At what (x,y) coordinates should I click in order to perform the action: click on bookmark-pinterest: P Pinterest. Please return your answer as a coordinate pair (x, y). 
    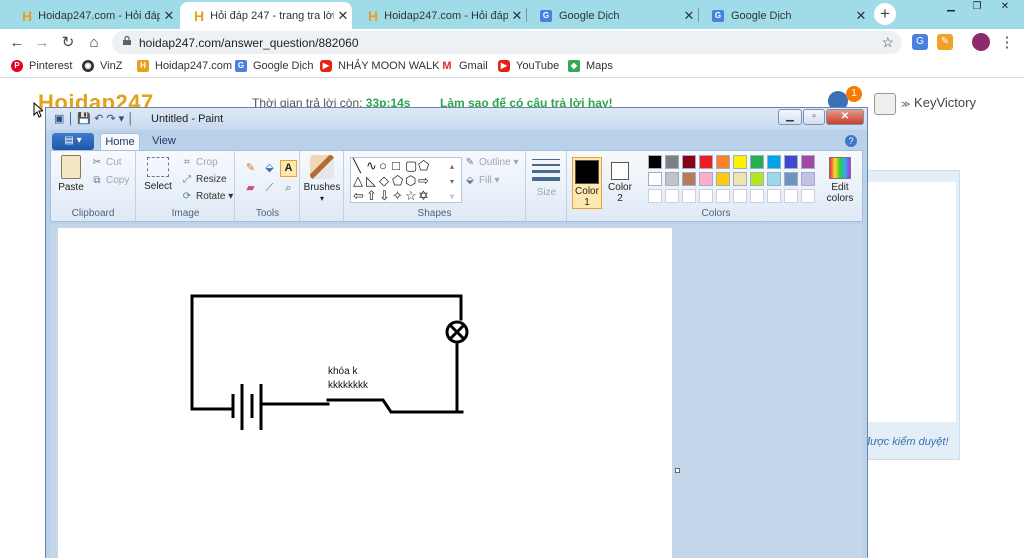
    Looking at the image, I should click on (41, 66).